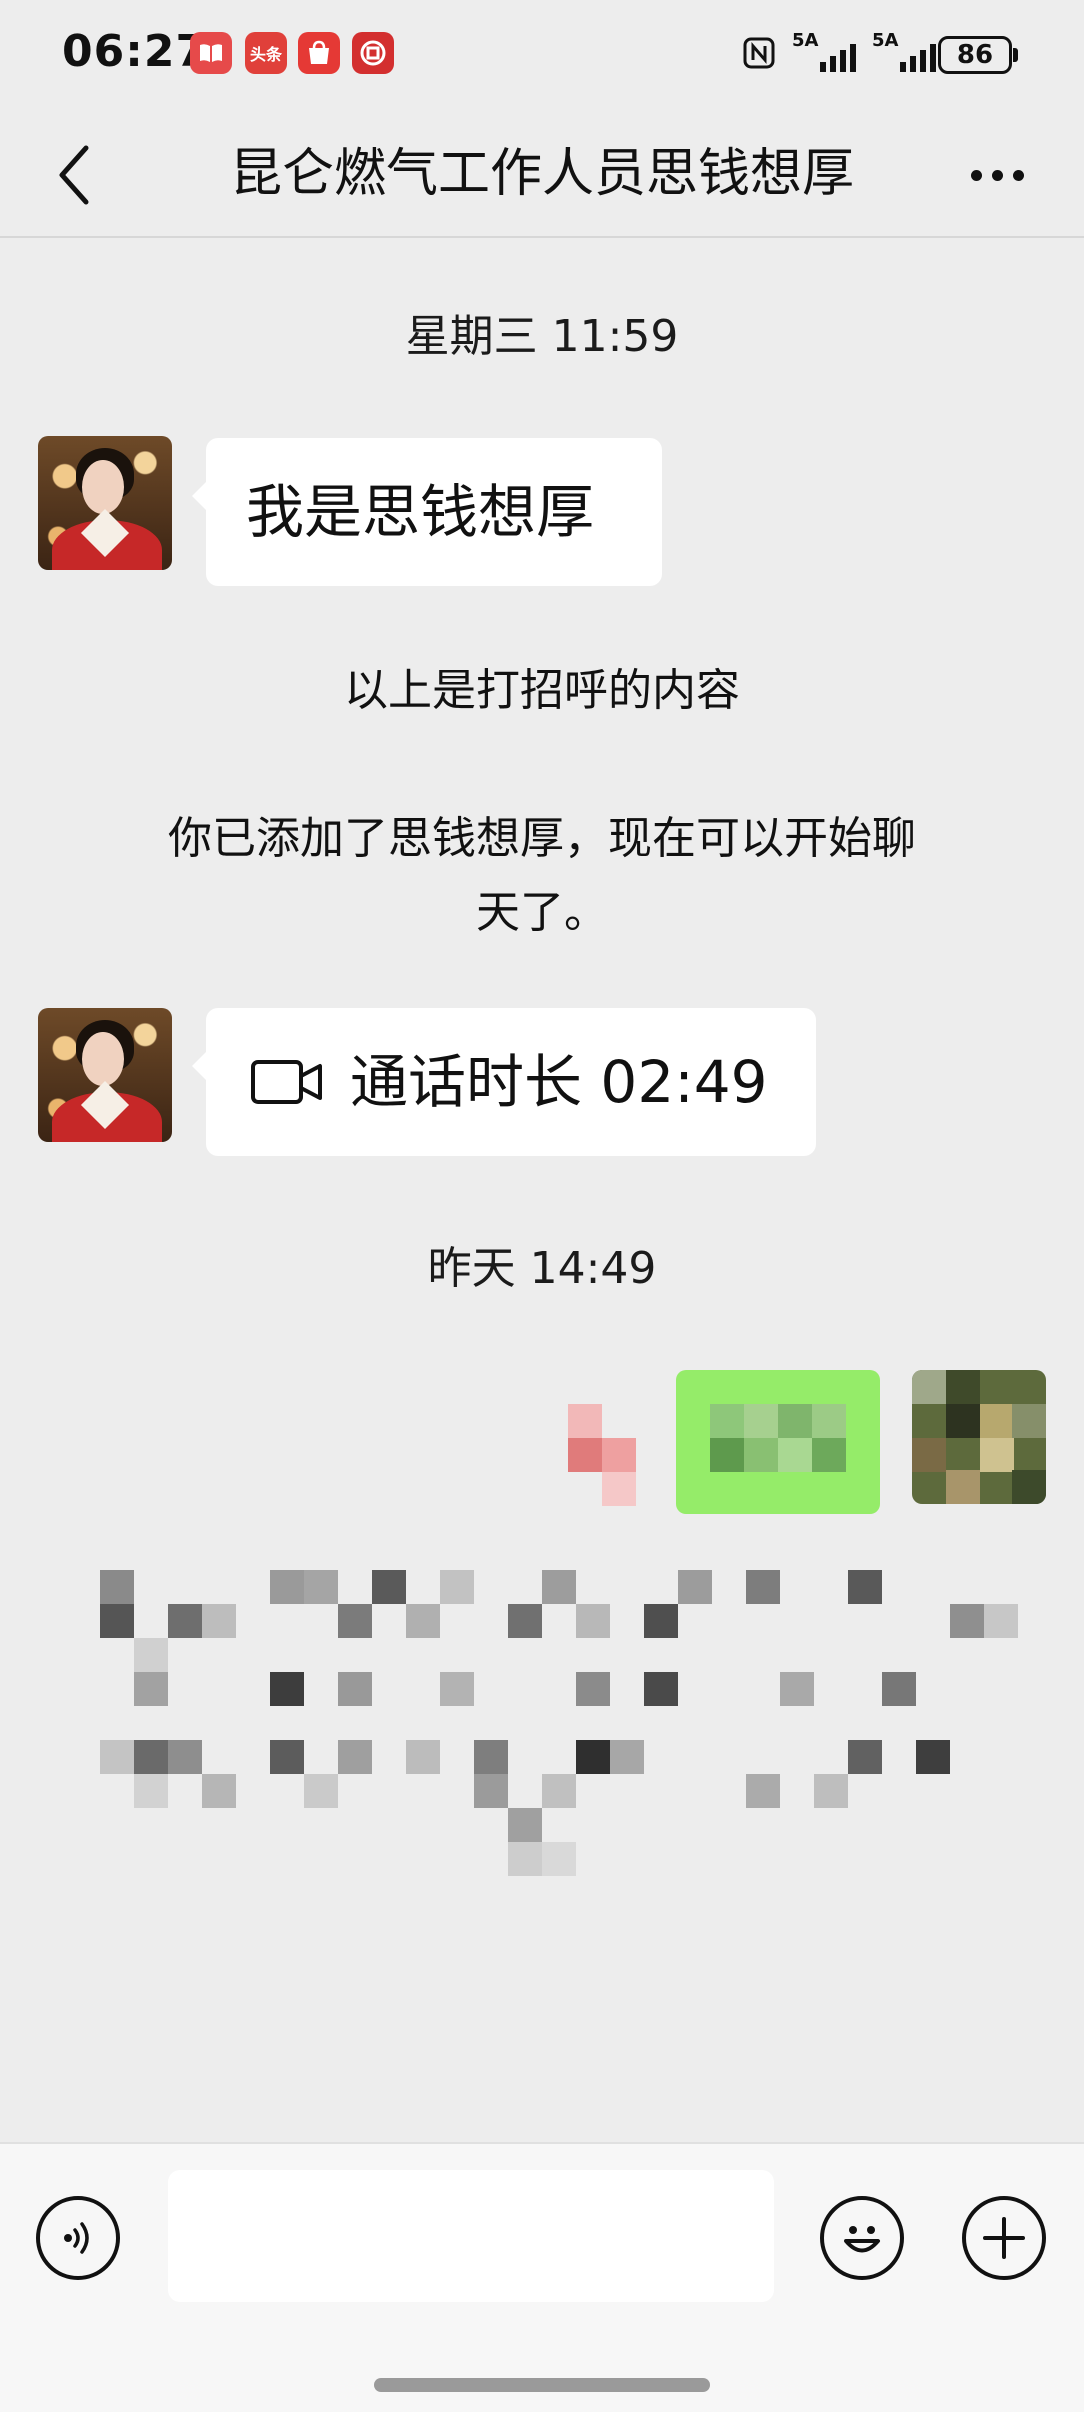  I want to click on back-button, so click(74, 175).